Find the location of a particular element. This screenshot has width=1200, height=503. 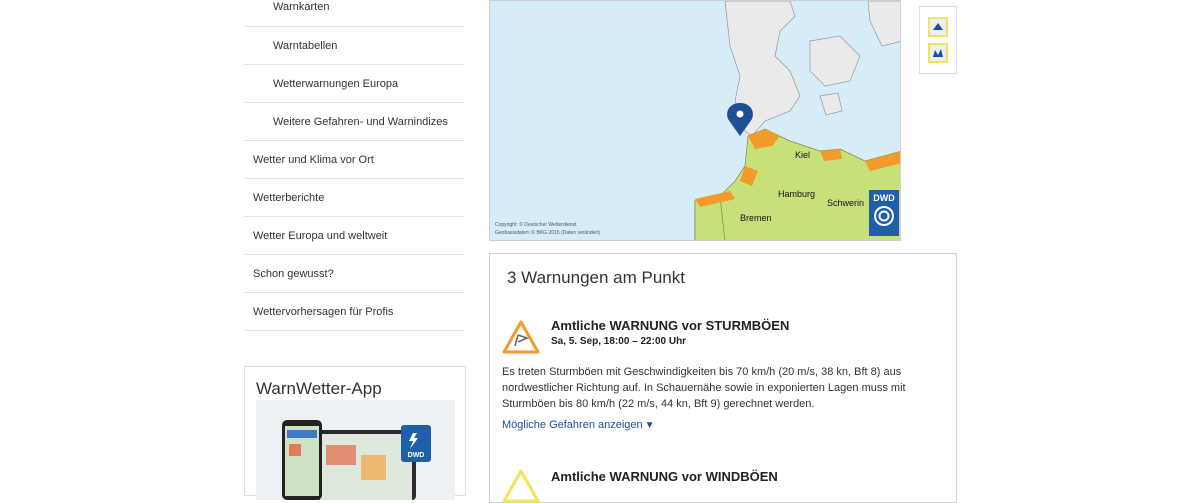

map-city-label: Schwerin is located at coordinates (846, 203).